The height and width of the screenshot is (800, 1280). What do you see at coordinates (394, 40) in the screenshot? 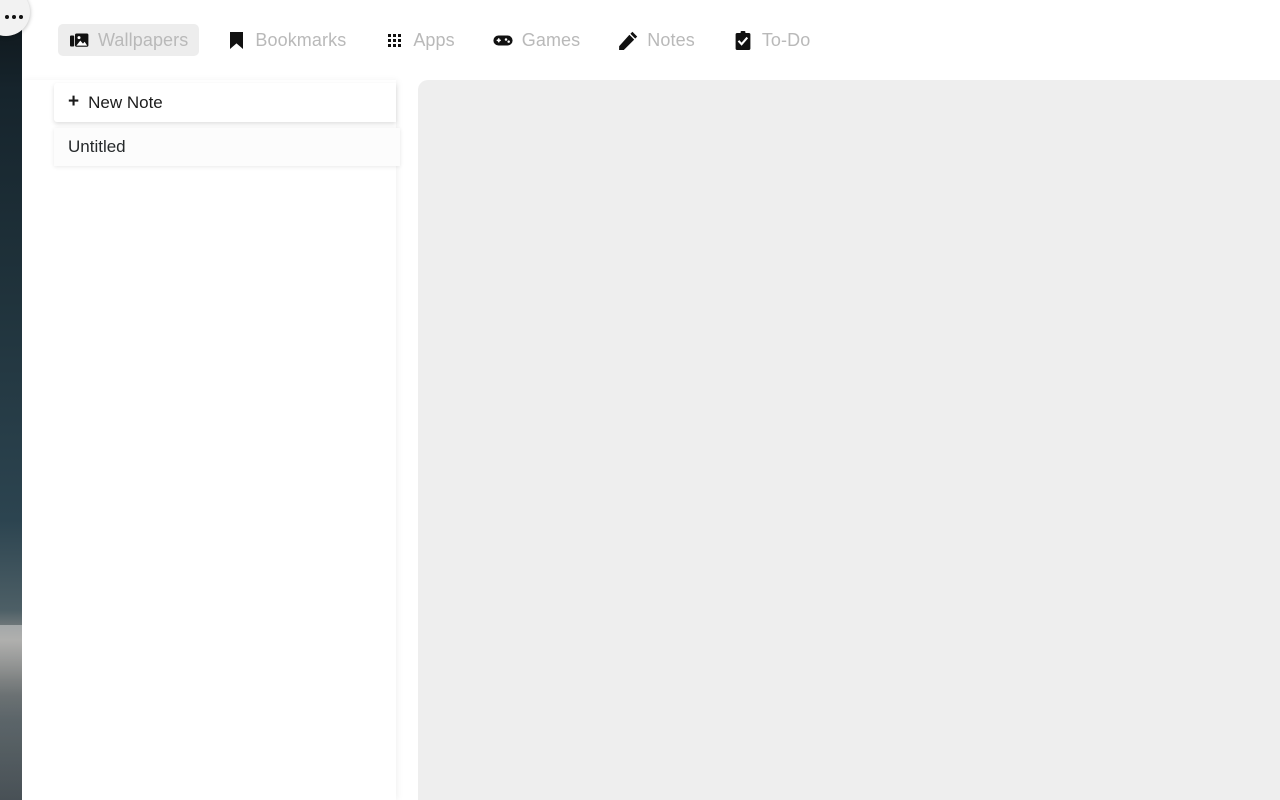
I see `grid-apps-icon` at bounding box center [394, 40].